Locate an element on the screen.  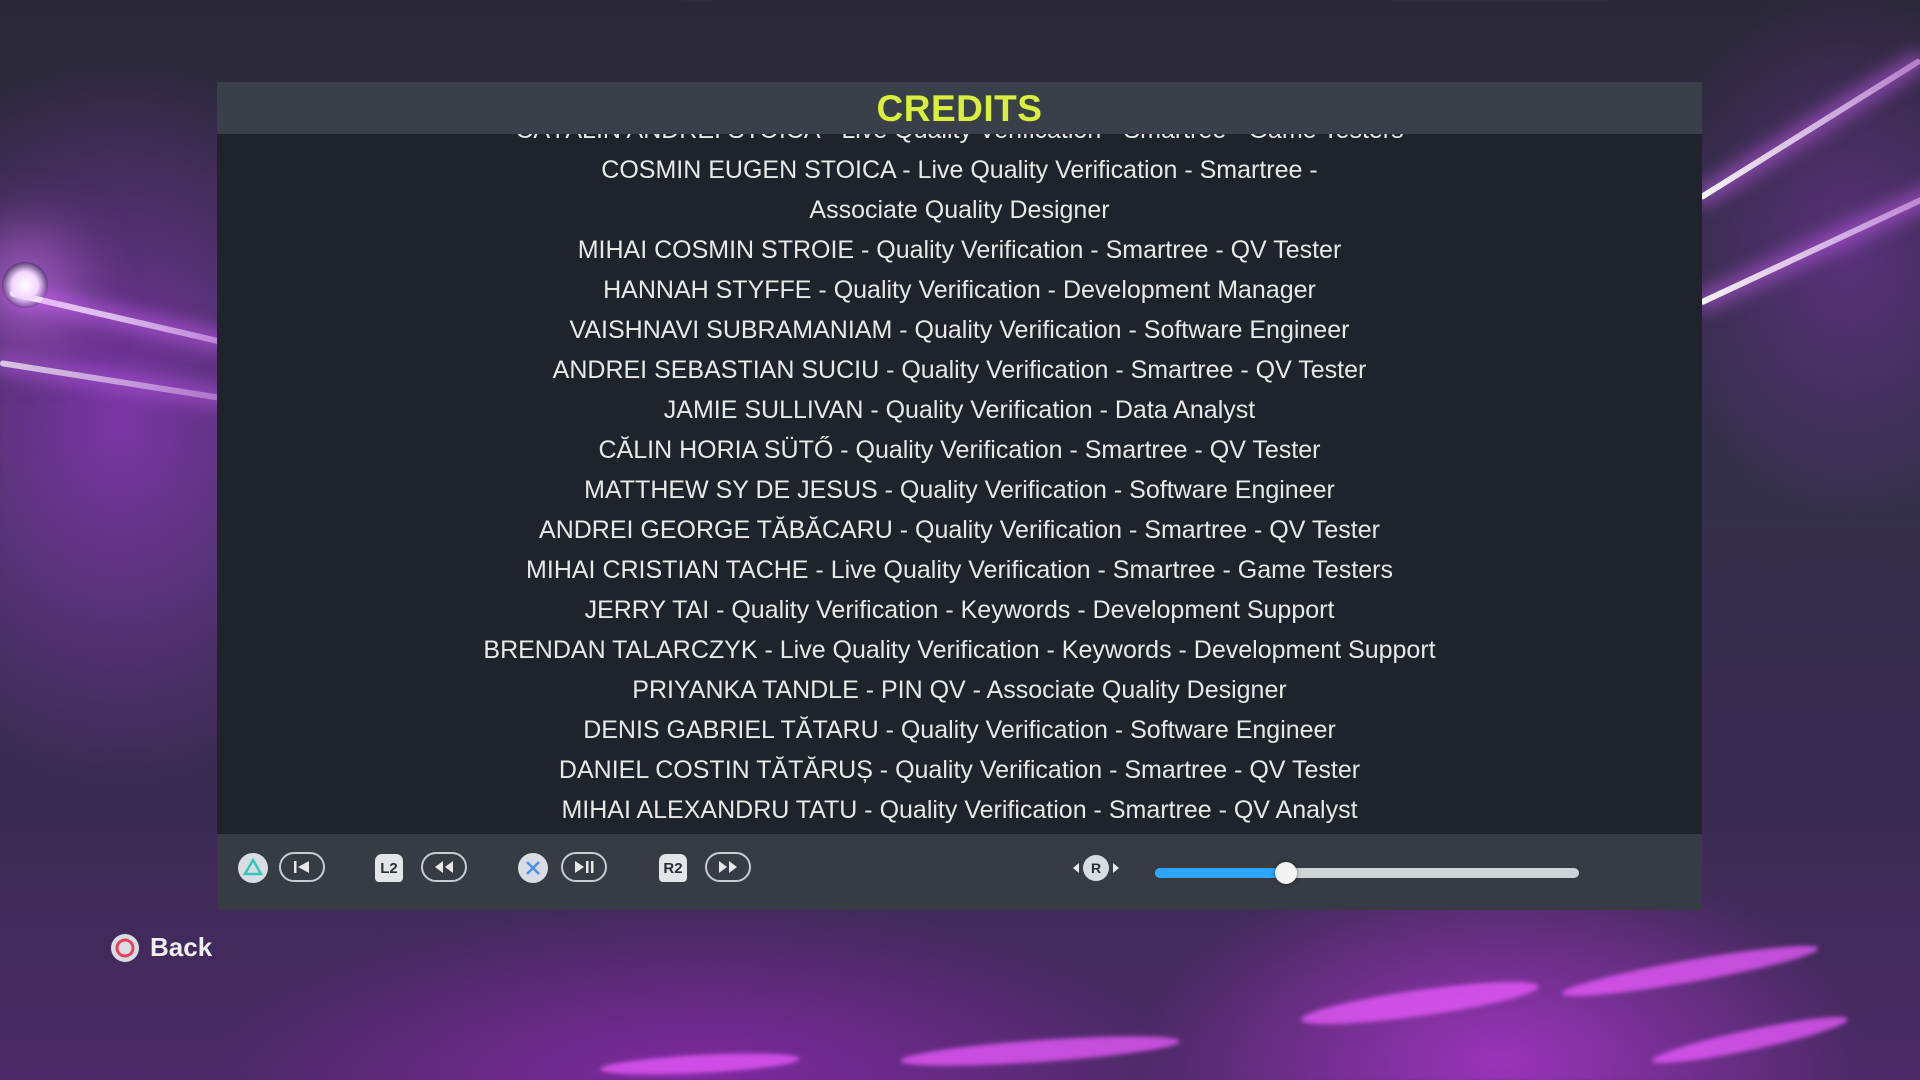
skip-to-start-button is located at coordinates (302, 867).